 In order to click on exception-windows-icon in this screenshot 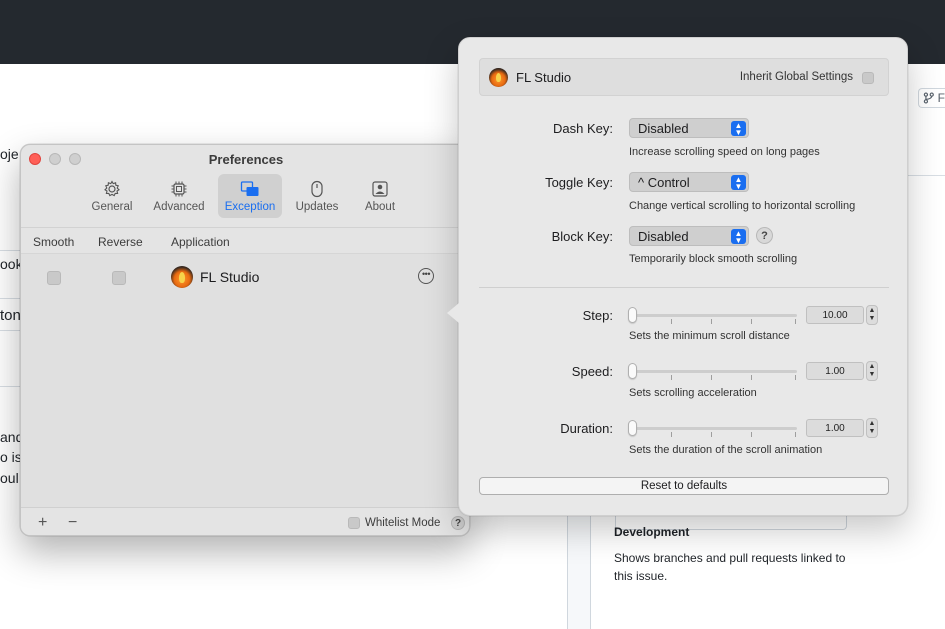, I will do `click(250, 189)`.